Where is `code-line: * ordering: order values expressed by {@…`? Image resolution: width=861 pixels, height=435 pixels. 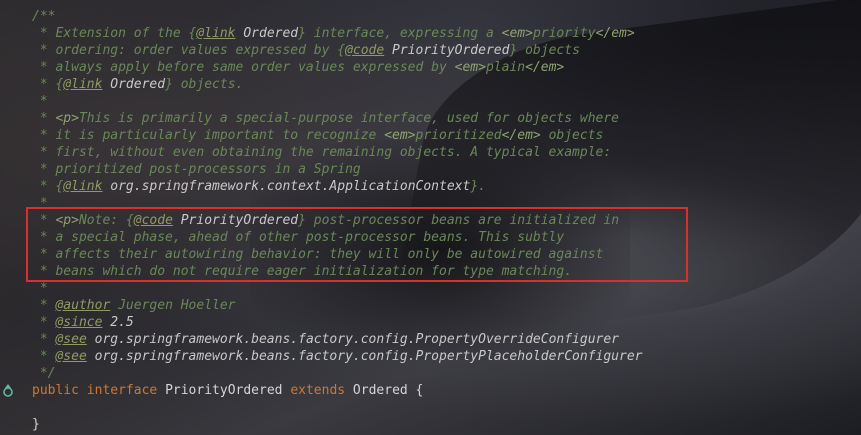
code-line: * ordering: order values expressed by {@… is located at coordinates (337, 50).